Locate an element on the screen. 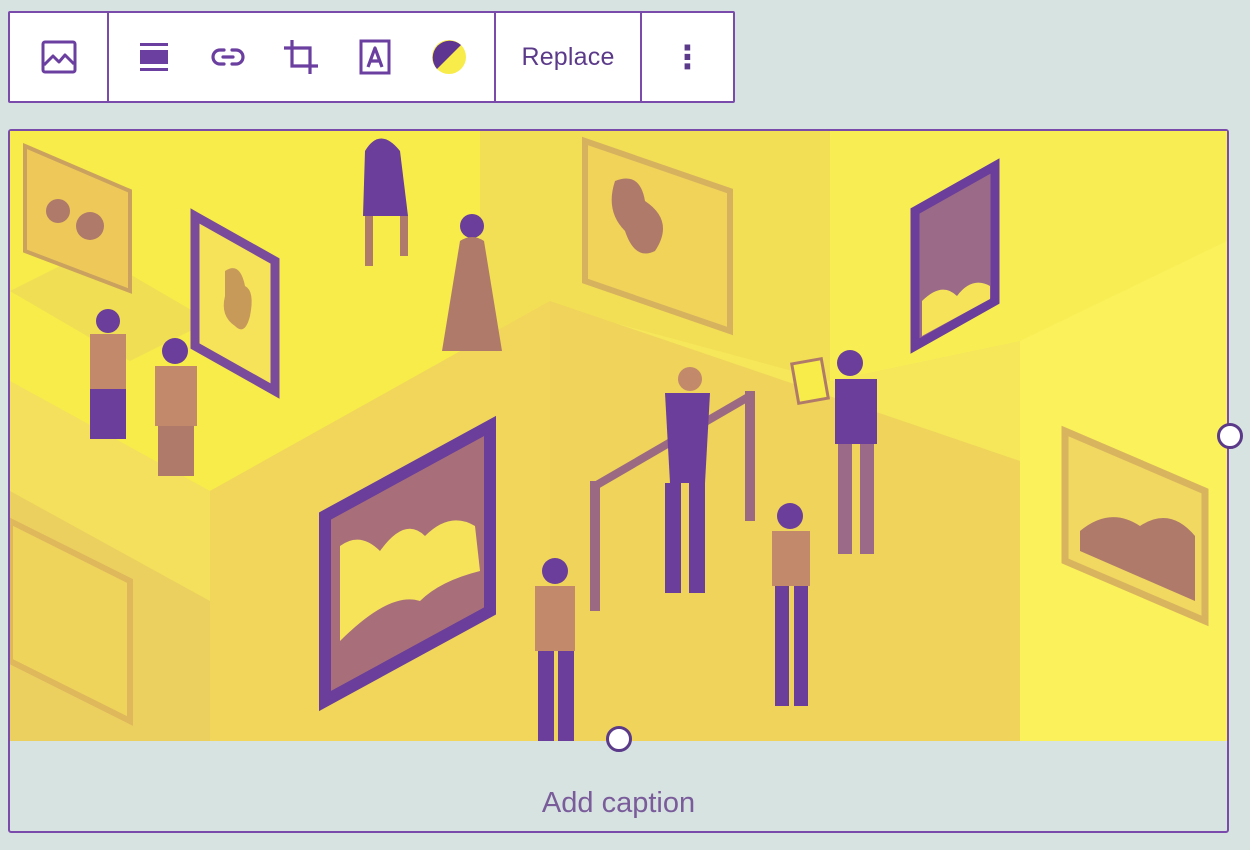  image-block-button is located at coordinates (59, 57).